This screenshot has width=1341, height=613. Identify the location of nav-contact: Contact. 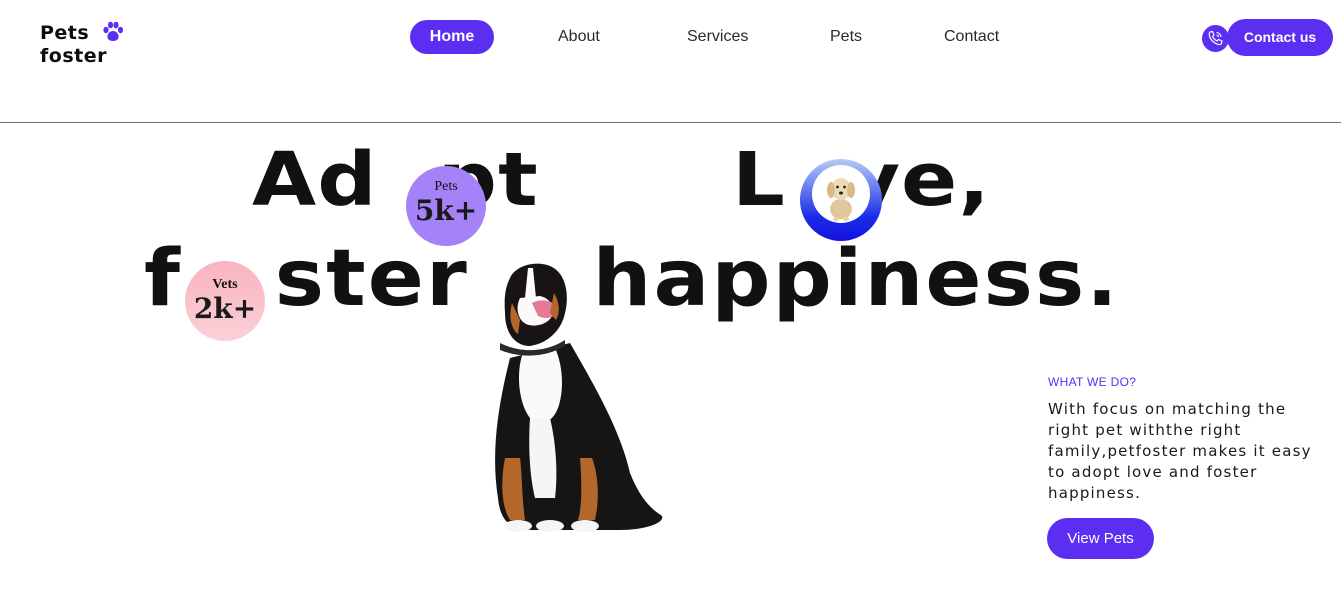
(971, 37).